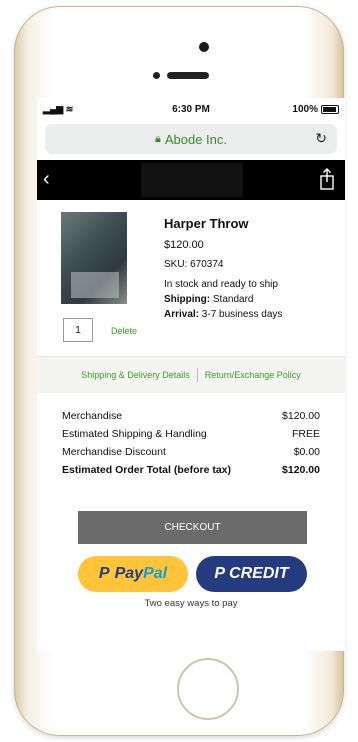 Image resolution: width=358 pixels, height=742 pixels. What do you see at coordinates (191, 452) in the screenshot?
I see `discount-row: Merchandise Discount $0.00` at bounding box center [191, 452].